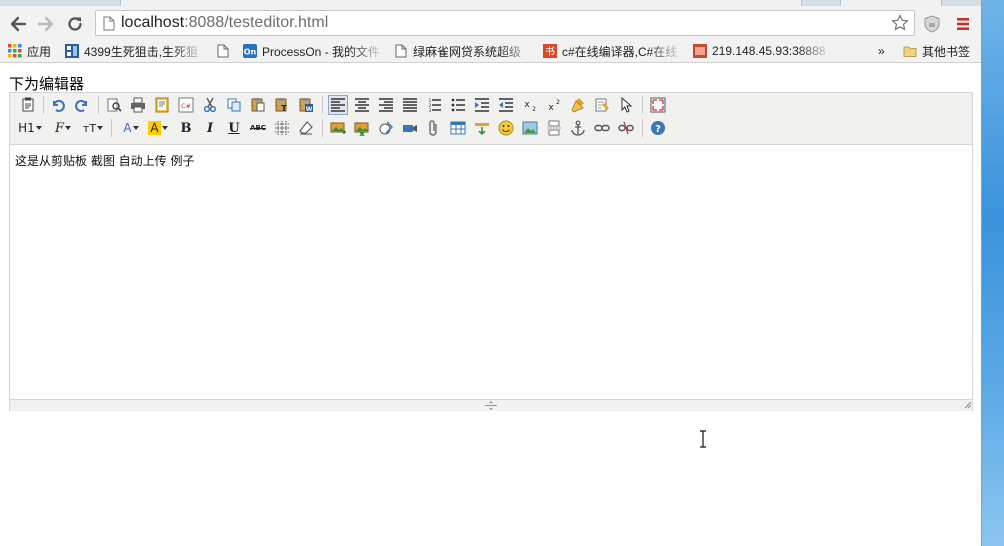 Image resolution: width=1004 pixels, height=546 pixels. What do you see at coordinates (482, 105) in the screenshot?
I see `indent-button` at bounding box center [482, 105].